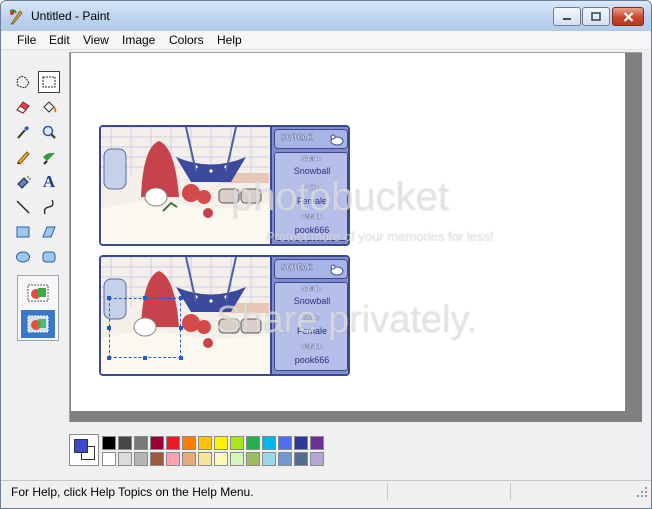  I want to click on tool-free-form-select, so click(23, 82).